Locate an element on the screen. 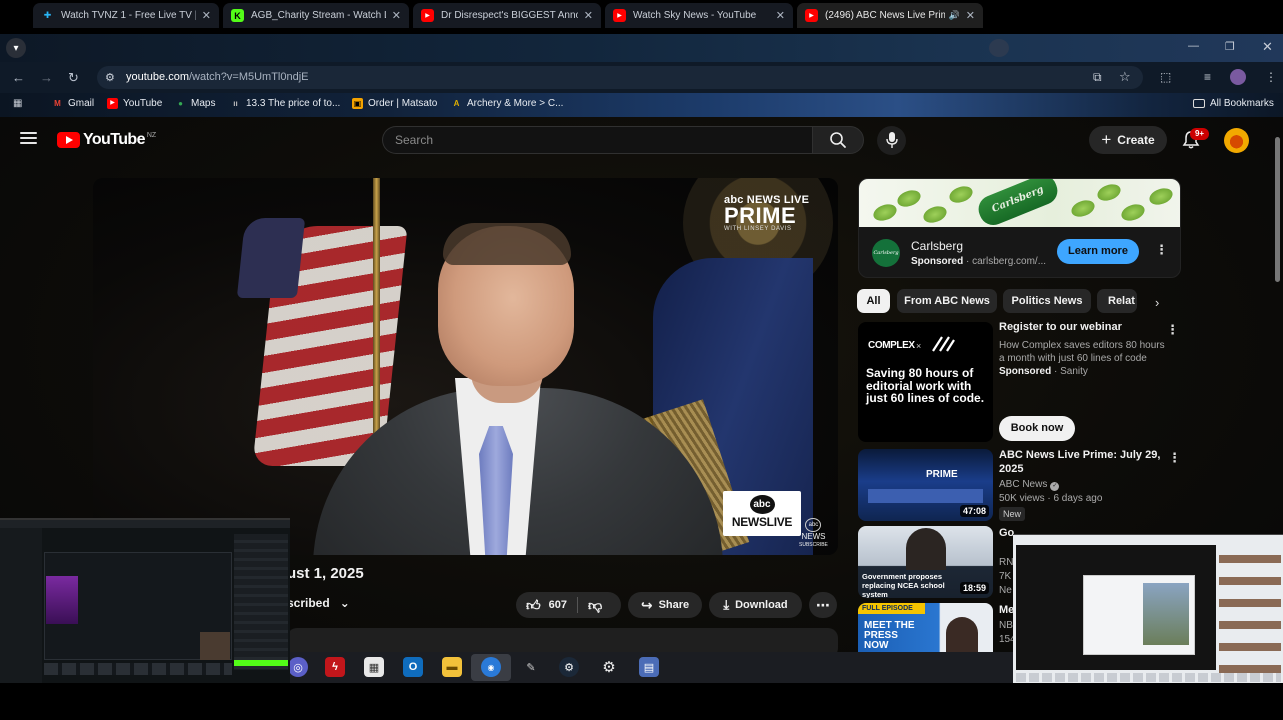 The height and width of the screenshot is (720, 1283). search-box is located at coordinates (597, 140).